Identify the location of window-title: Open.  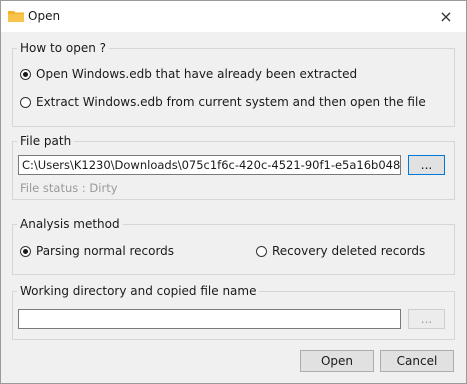
(44, 16).